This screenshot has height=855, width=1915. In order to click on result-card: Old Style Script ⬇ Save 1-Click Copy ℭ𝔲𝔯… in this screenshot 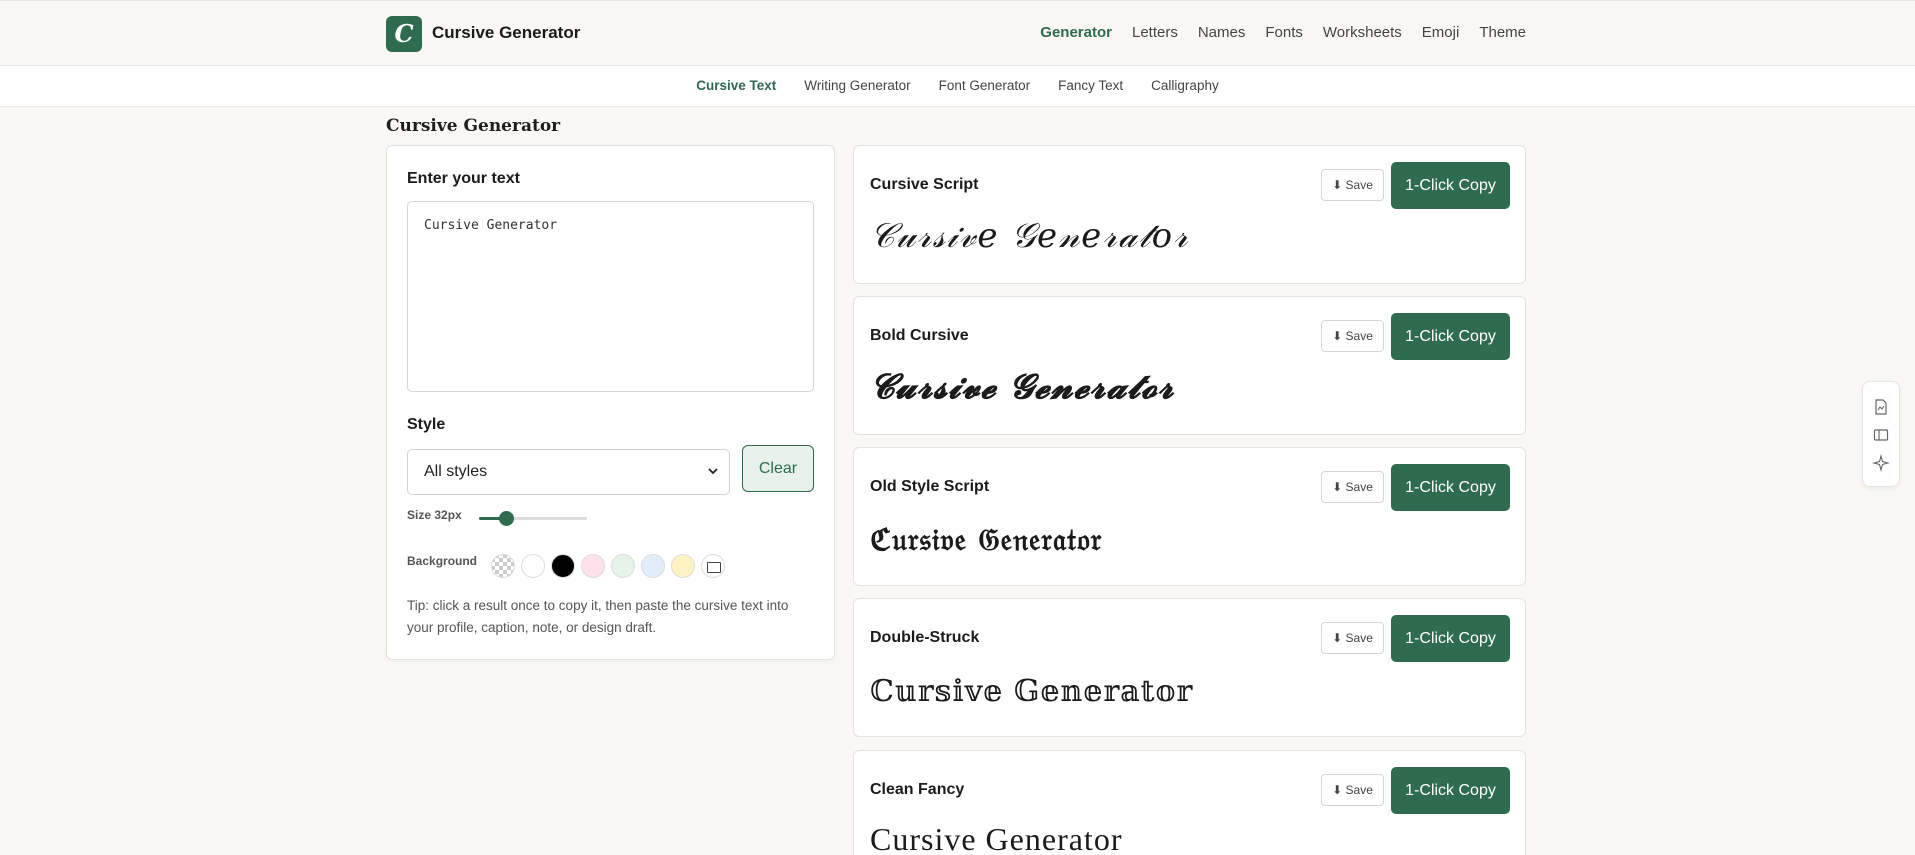, I will do `click(1189, 516)`.